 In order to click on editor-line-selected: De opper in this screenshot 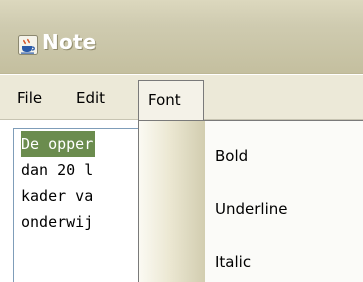, I will do `click(58, 144)`.